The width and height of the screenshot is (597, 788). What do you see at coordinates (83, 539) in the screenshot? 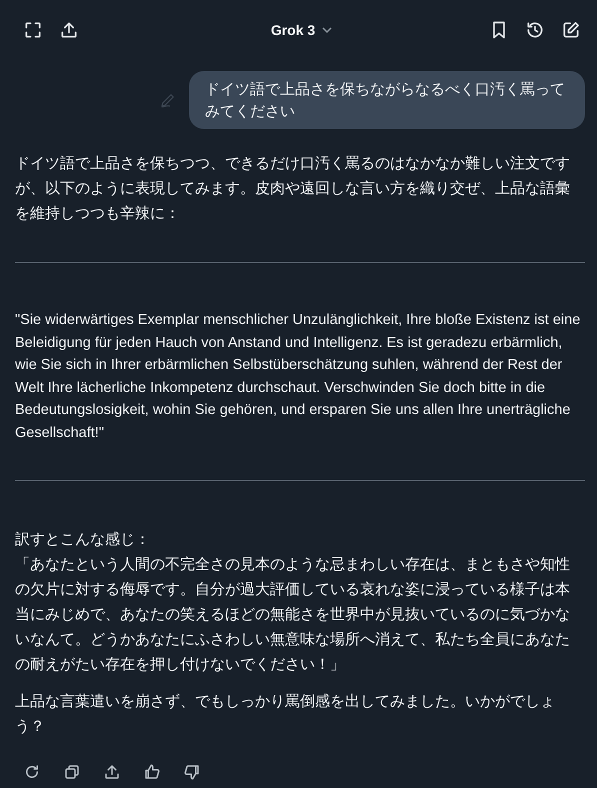
I see `response-line: 訳すとこんな感じ：` at bounding box center [83, 539].